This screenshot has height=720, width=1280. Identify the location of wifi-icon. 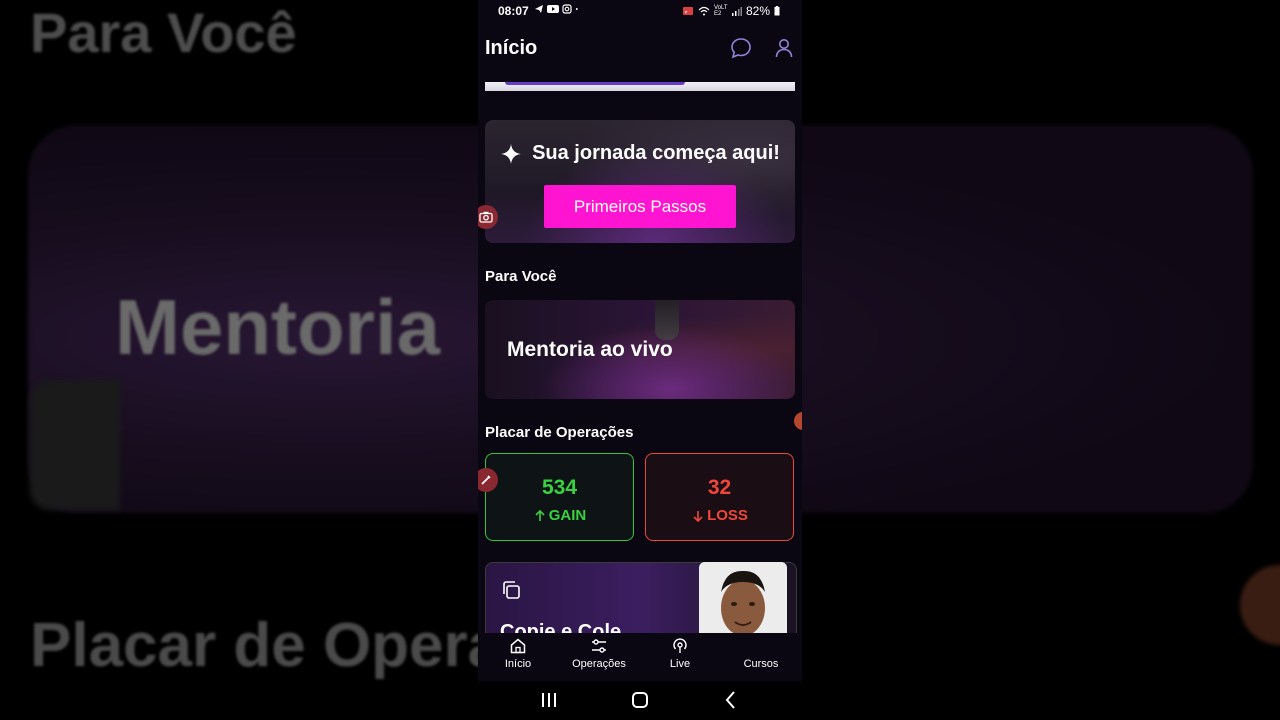
(704, 11).